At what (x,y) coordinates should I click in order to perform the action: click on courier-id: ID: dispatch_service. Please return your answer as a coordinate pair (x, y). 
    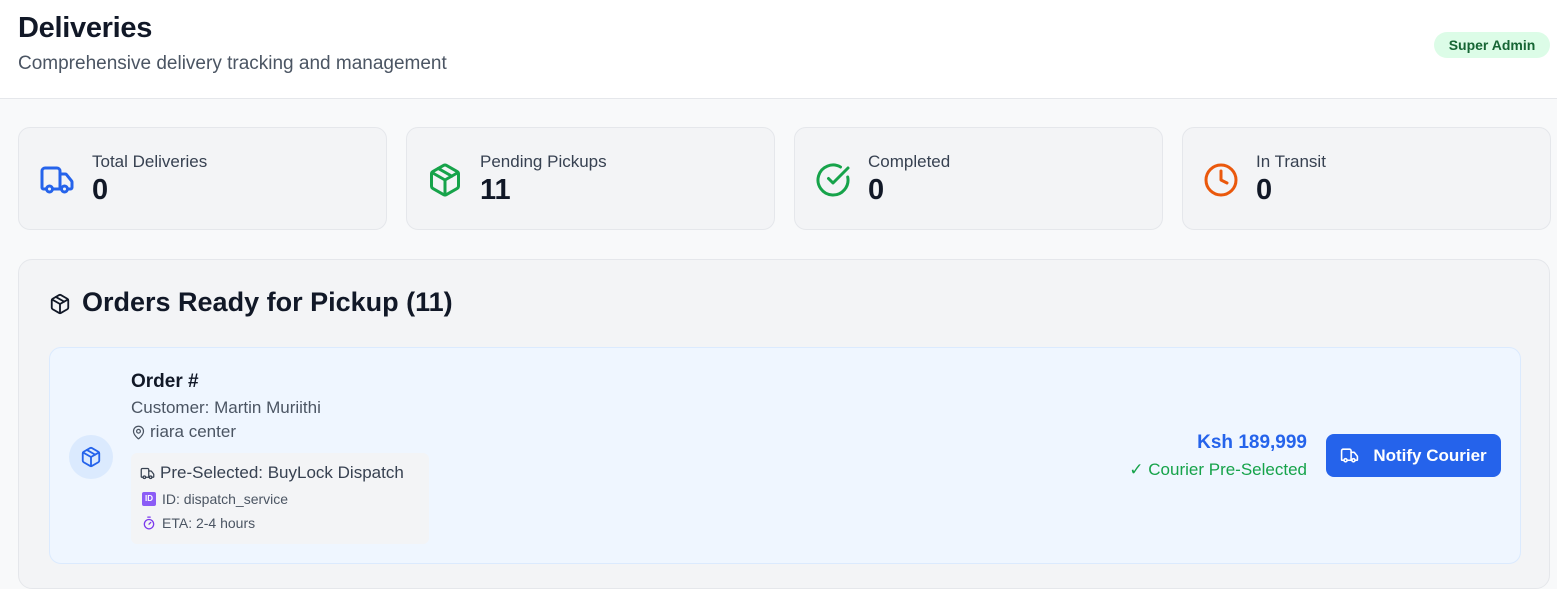
    Looking at the image, I should click on (225, 499).